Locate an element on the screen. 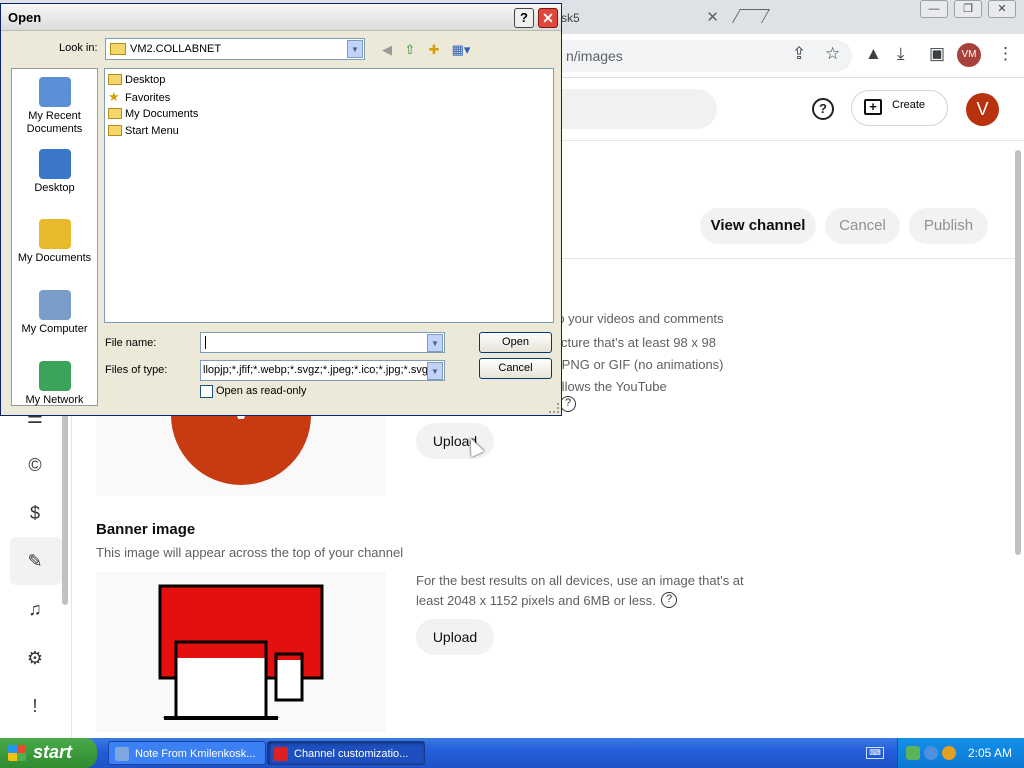 The width and height of the screenshot is (1024, 768). place-label: My Network is located at coordinates (54, 400).